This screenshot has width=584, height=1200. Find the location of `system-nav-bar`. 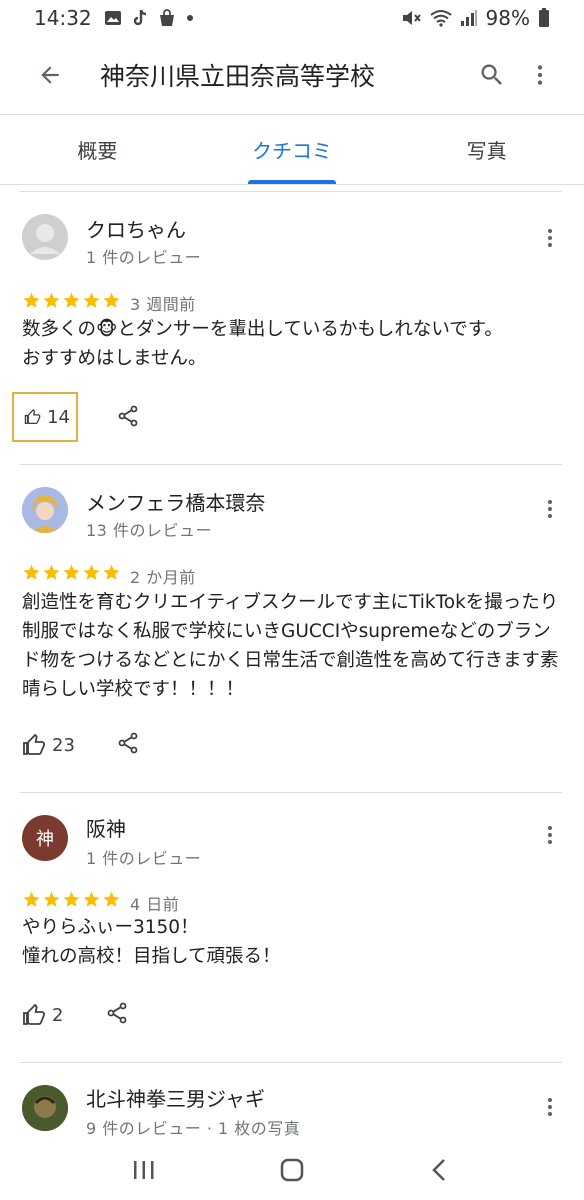

system-nav-bar is located at coordinates (292, 1170).